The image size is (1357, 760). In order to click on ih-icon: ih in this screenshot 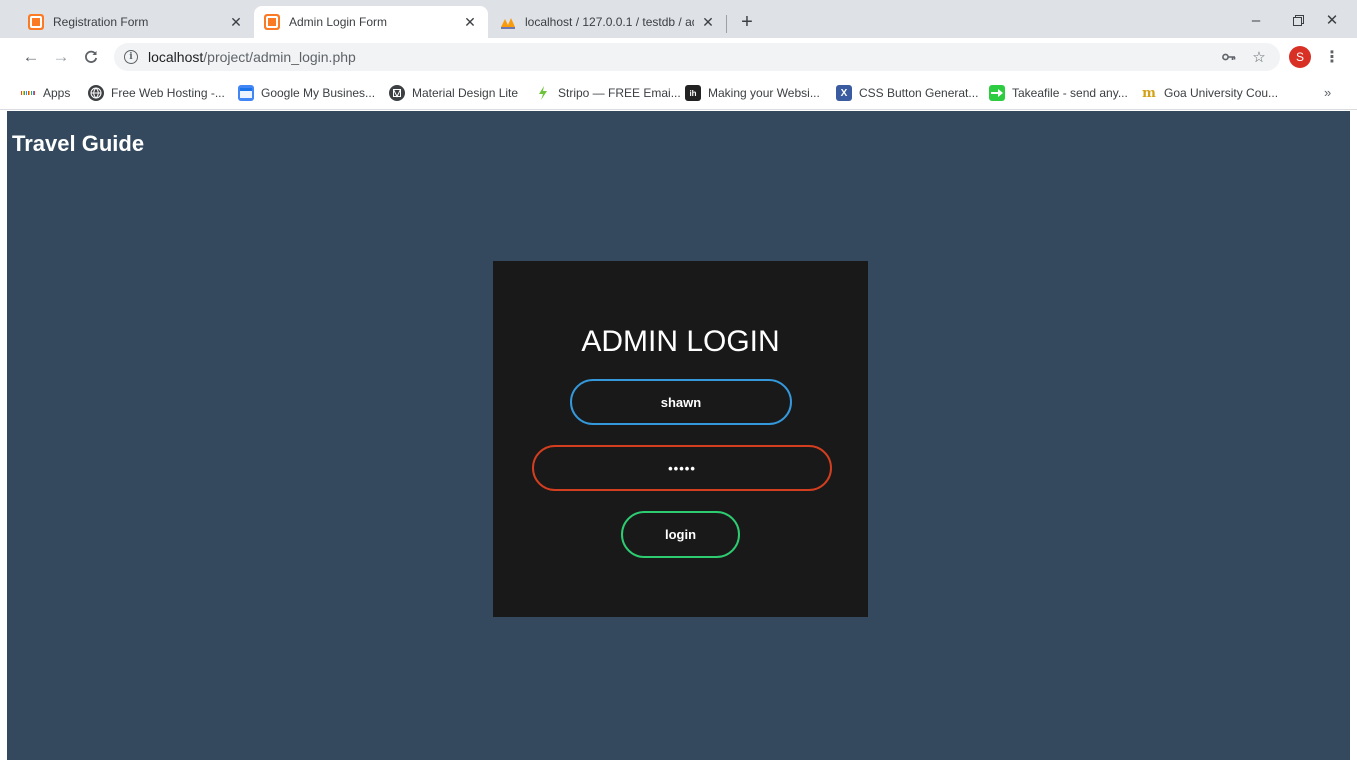, I will do `click(693, 93)`.